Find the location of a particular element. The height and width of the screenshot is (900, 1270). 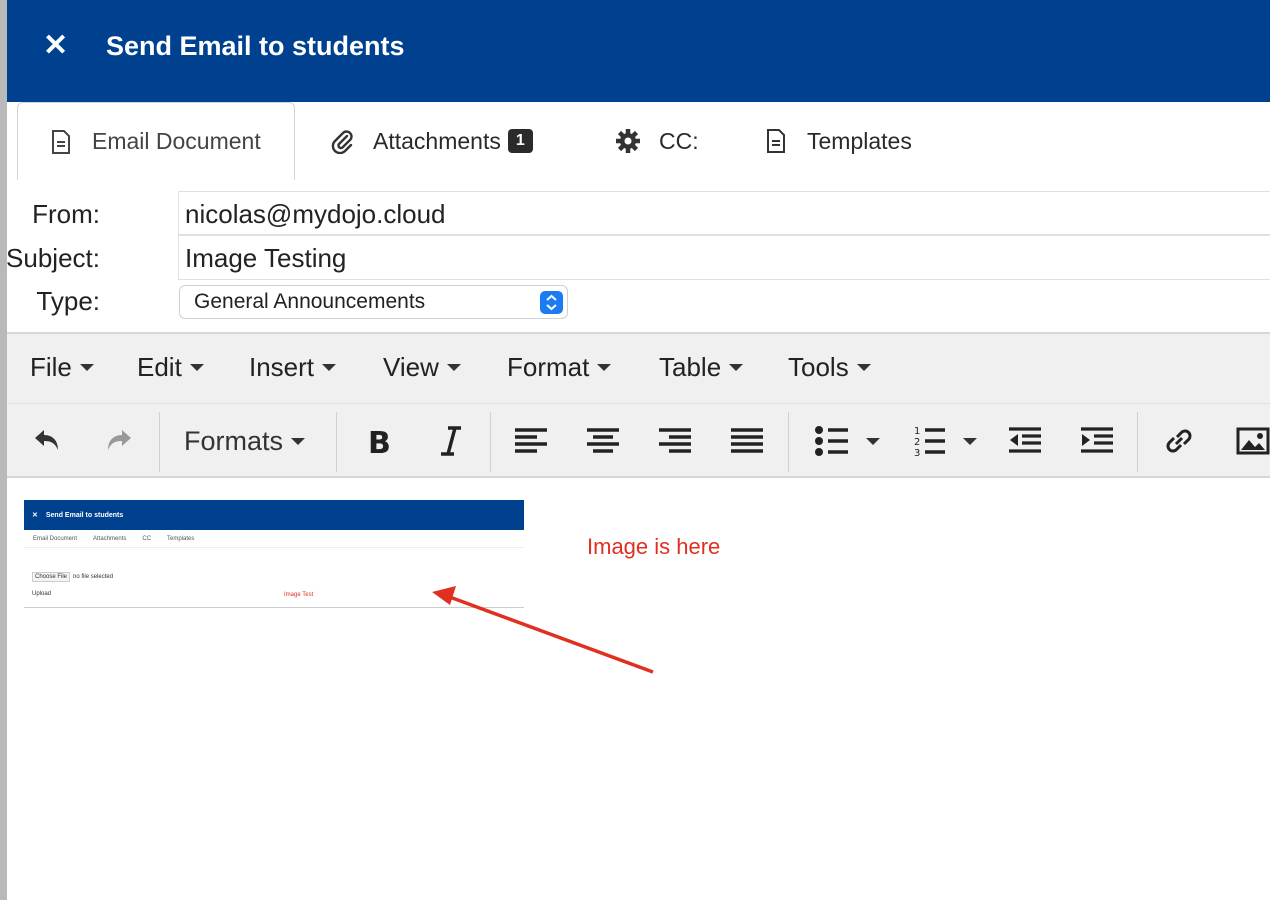

align-left-icon is located at coordinates (531, 440).